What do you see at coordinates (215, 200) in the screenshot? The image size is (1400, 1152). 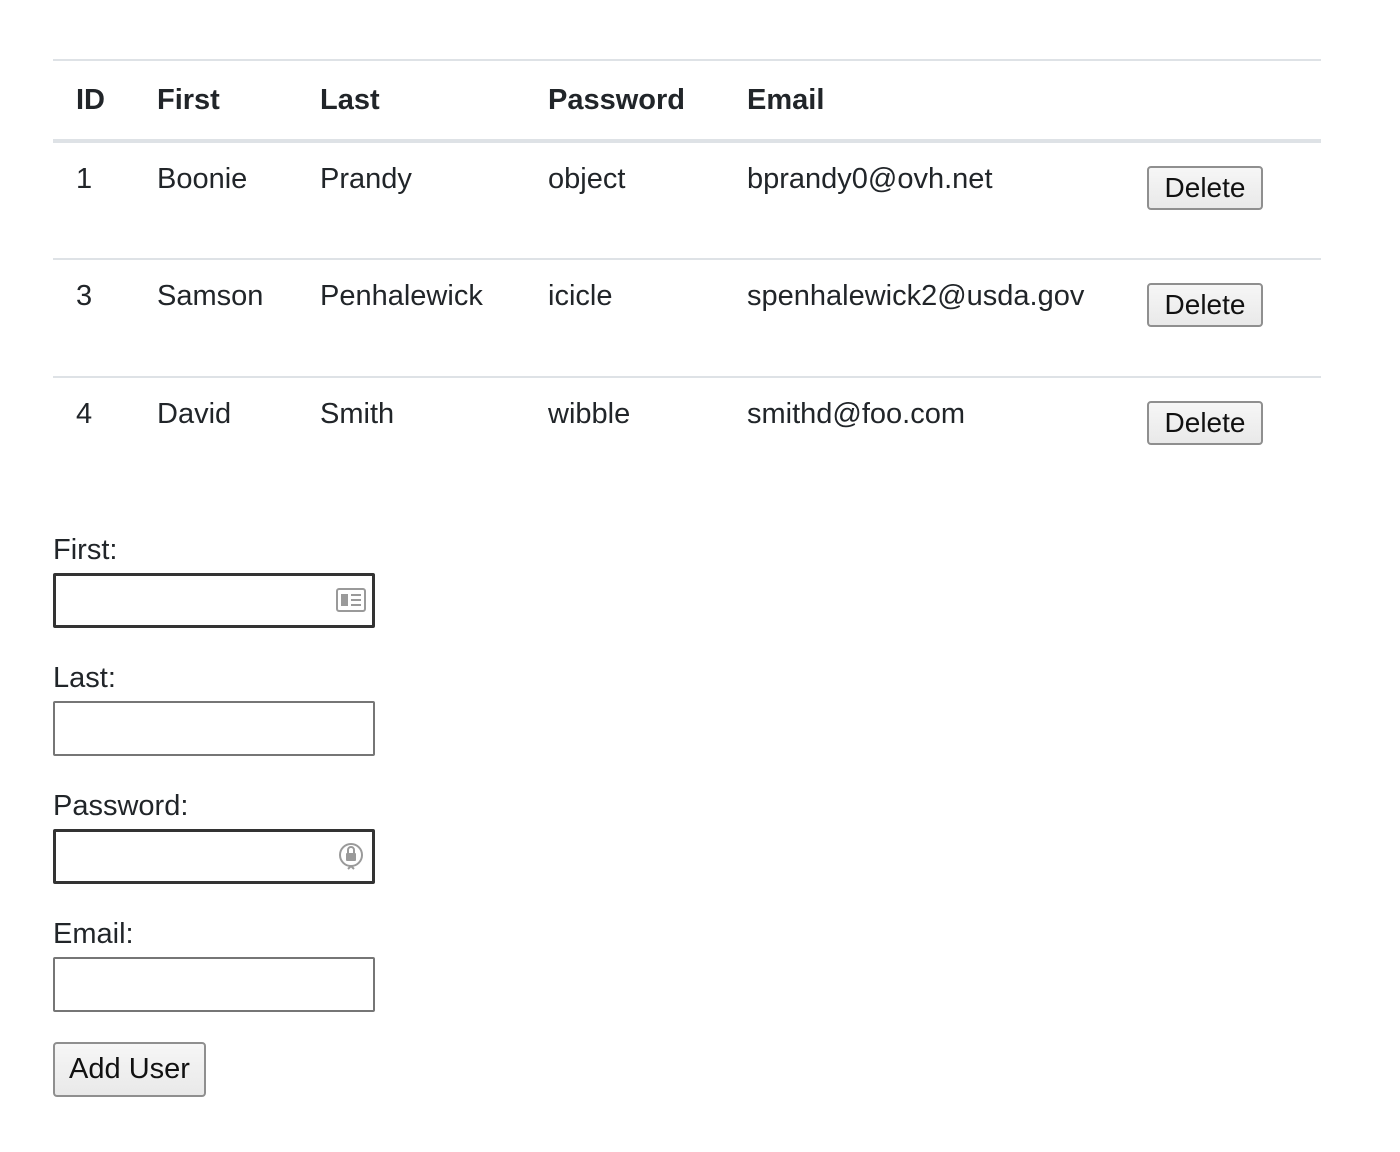 I see `cell-first: Boonie` at bounding box center [215, 200].